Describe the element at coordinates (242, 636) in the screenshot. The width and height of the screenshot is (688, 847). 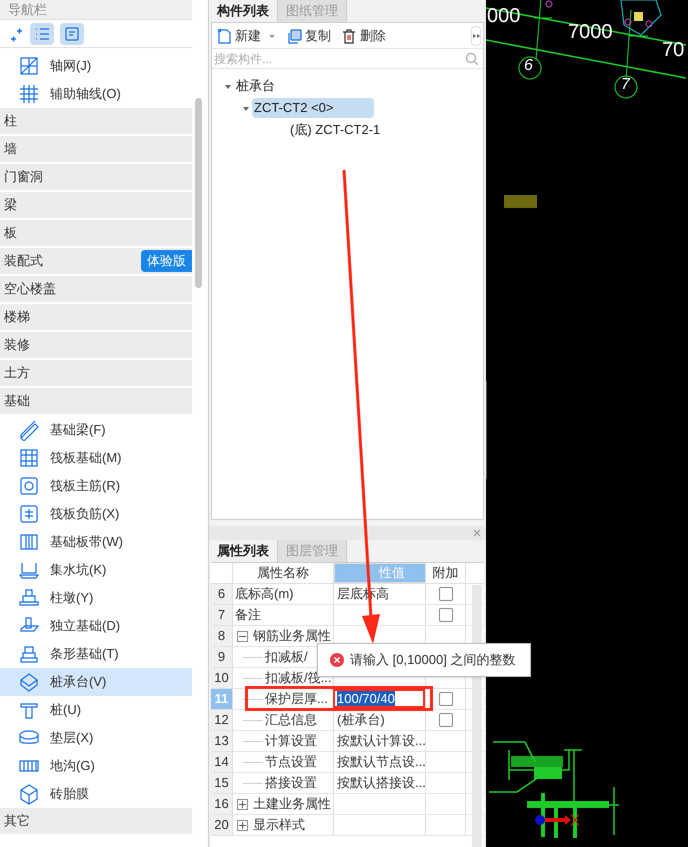
I see `collapse-box-icon` at that location.